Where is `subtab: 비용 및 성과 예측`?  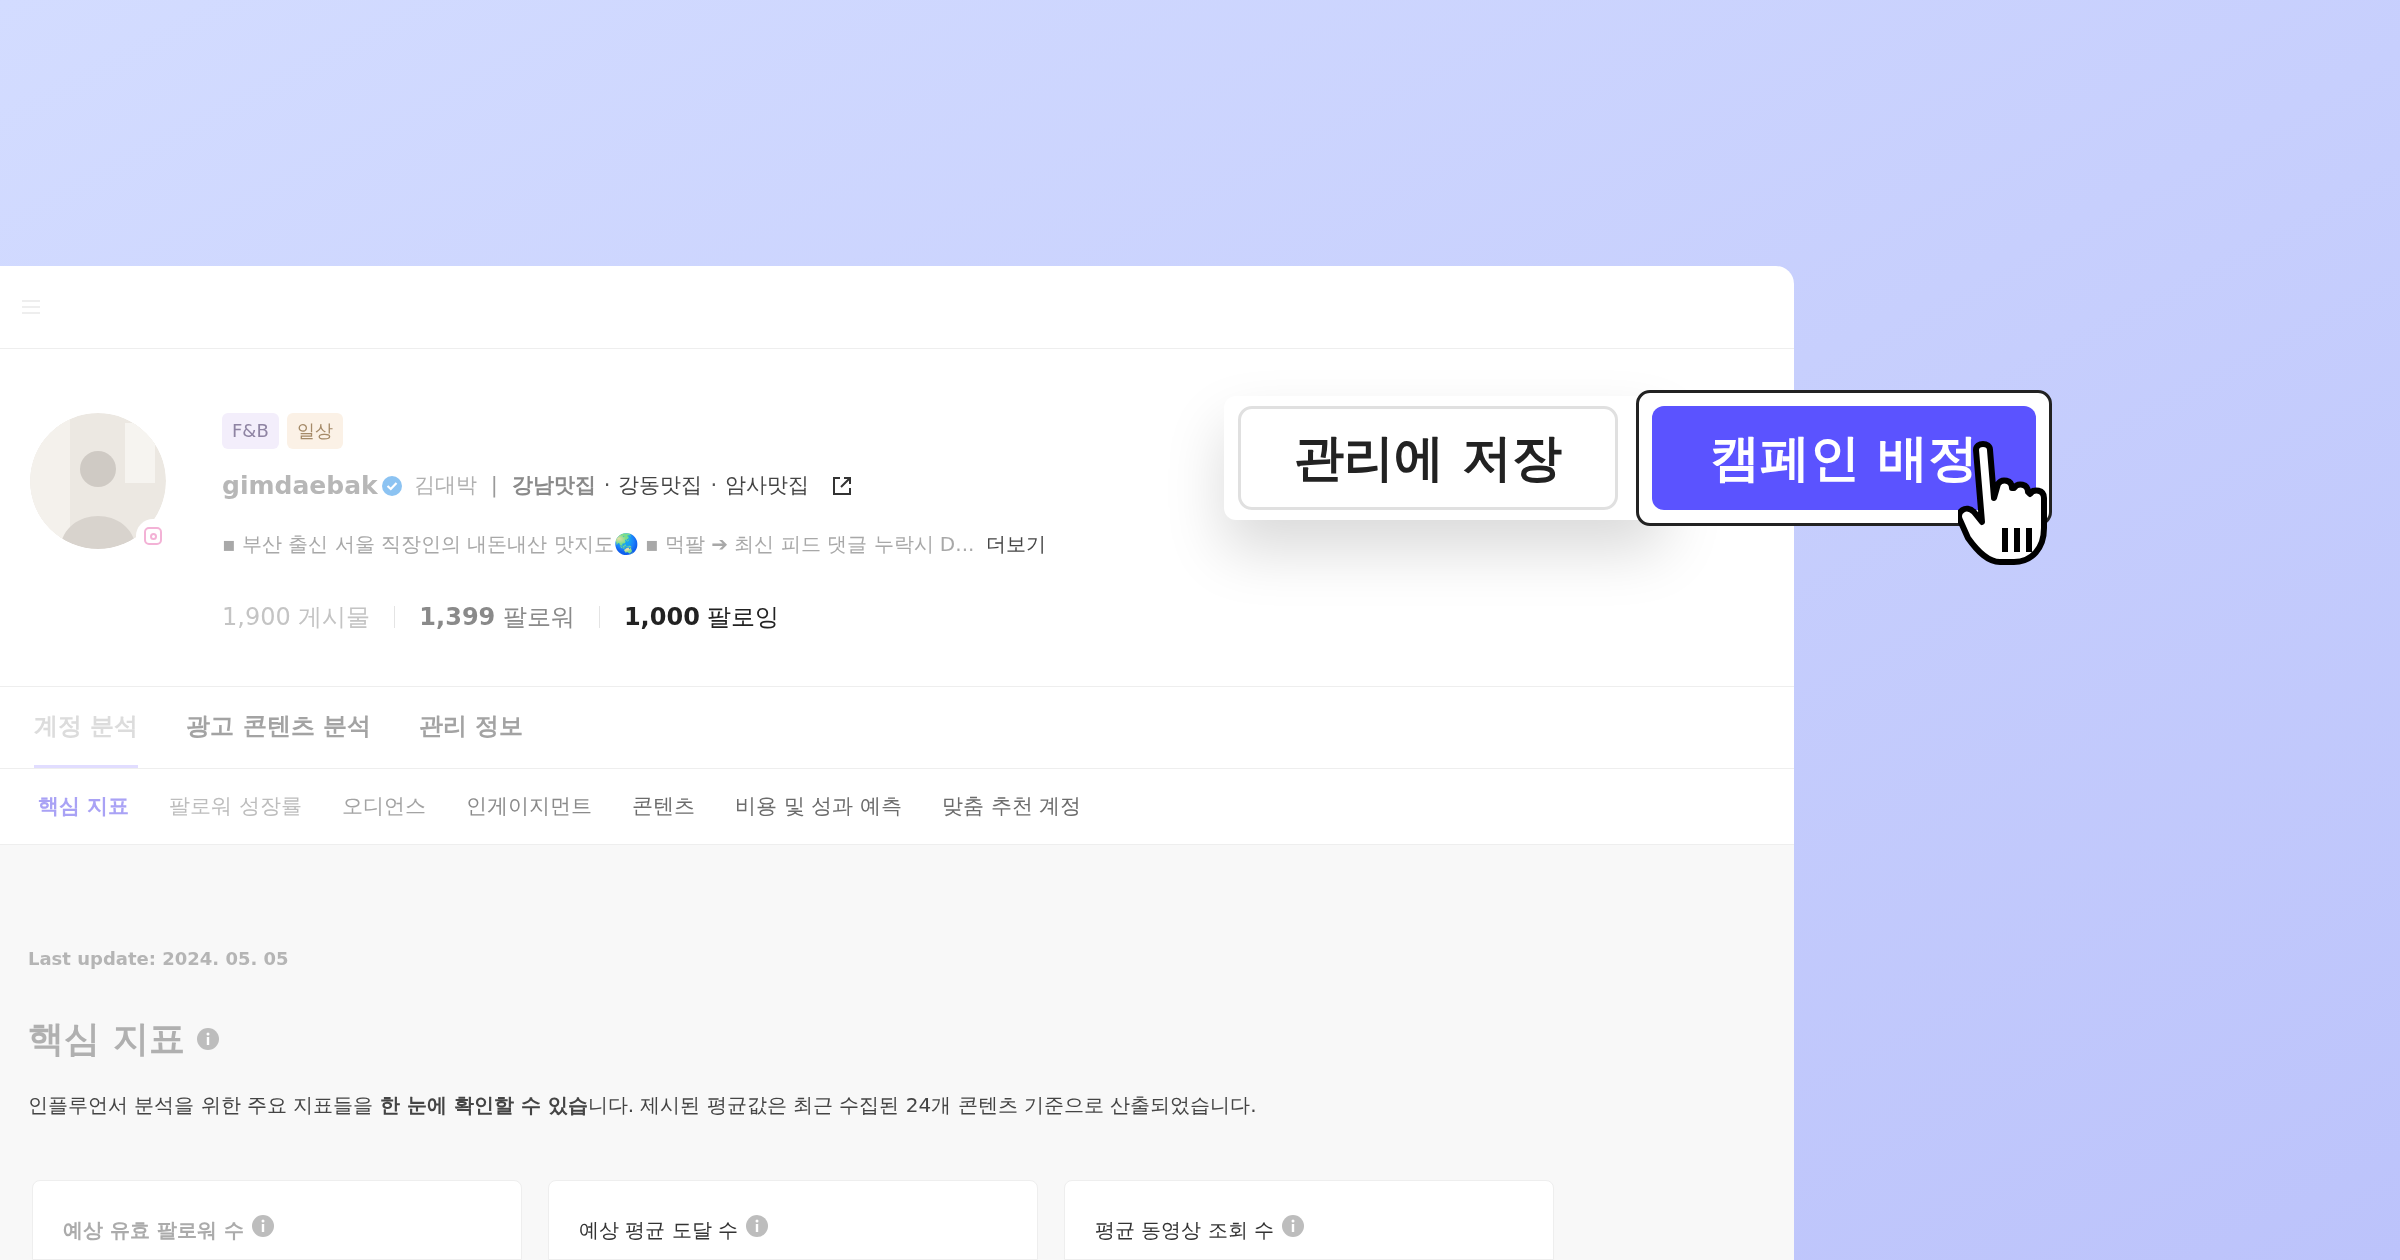
subtab: 비용 및 성과 예측 is located at coordinates (819, 806).